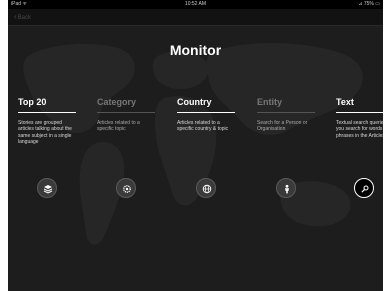 This screenshot has width=391, height=291. I want to click on stack-icon, so click(48, 189).